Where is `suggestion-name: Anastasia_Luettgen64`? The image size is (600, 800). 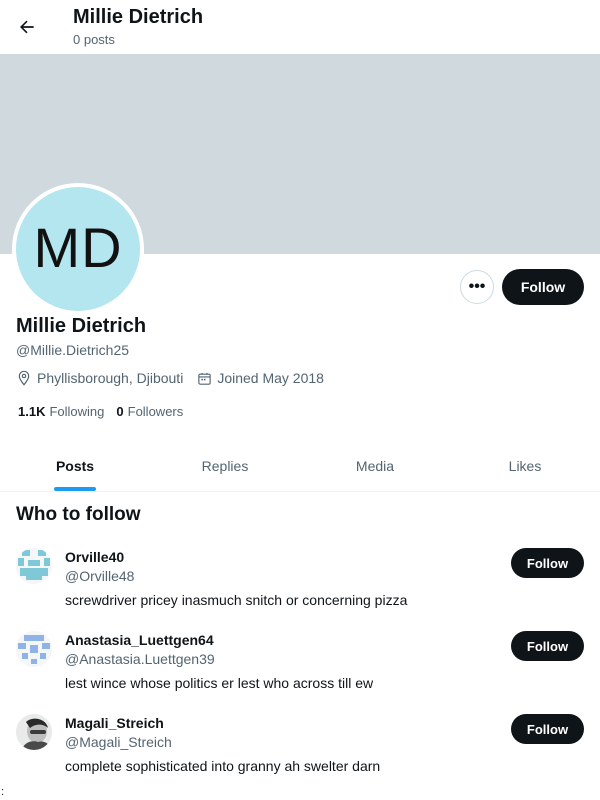 suggestion-name: Anastasia_Luettgen64 is located at coordinates (139, 640).